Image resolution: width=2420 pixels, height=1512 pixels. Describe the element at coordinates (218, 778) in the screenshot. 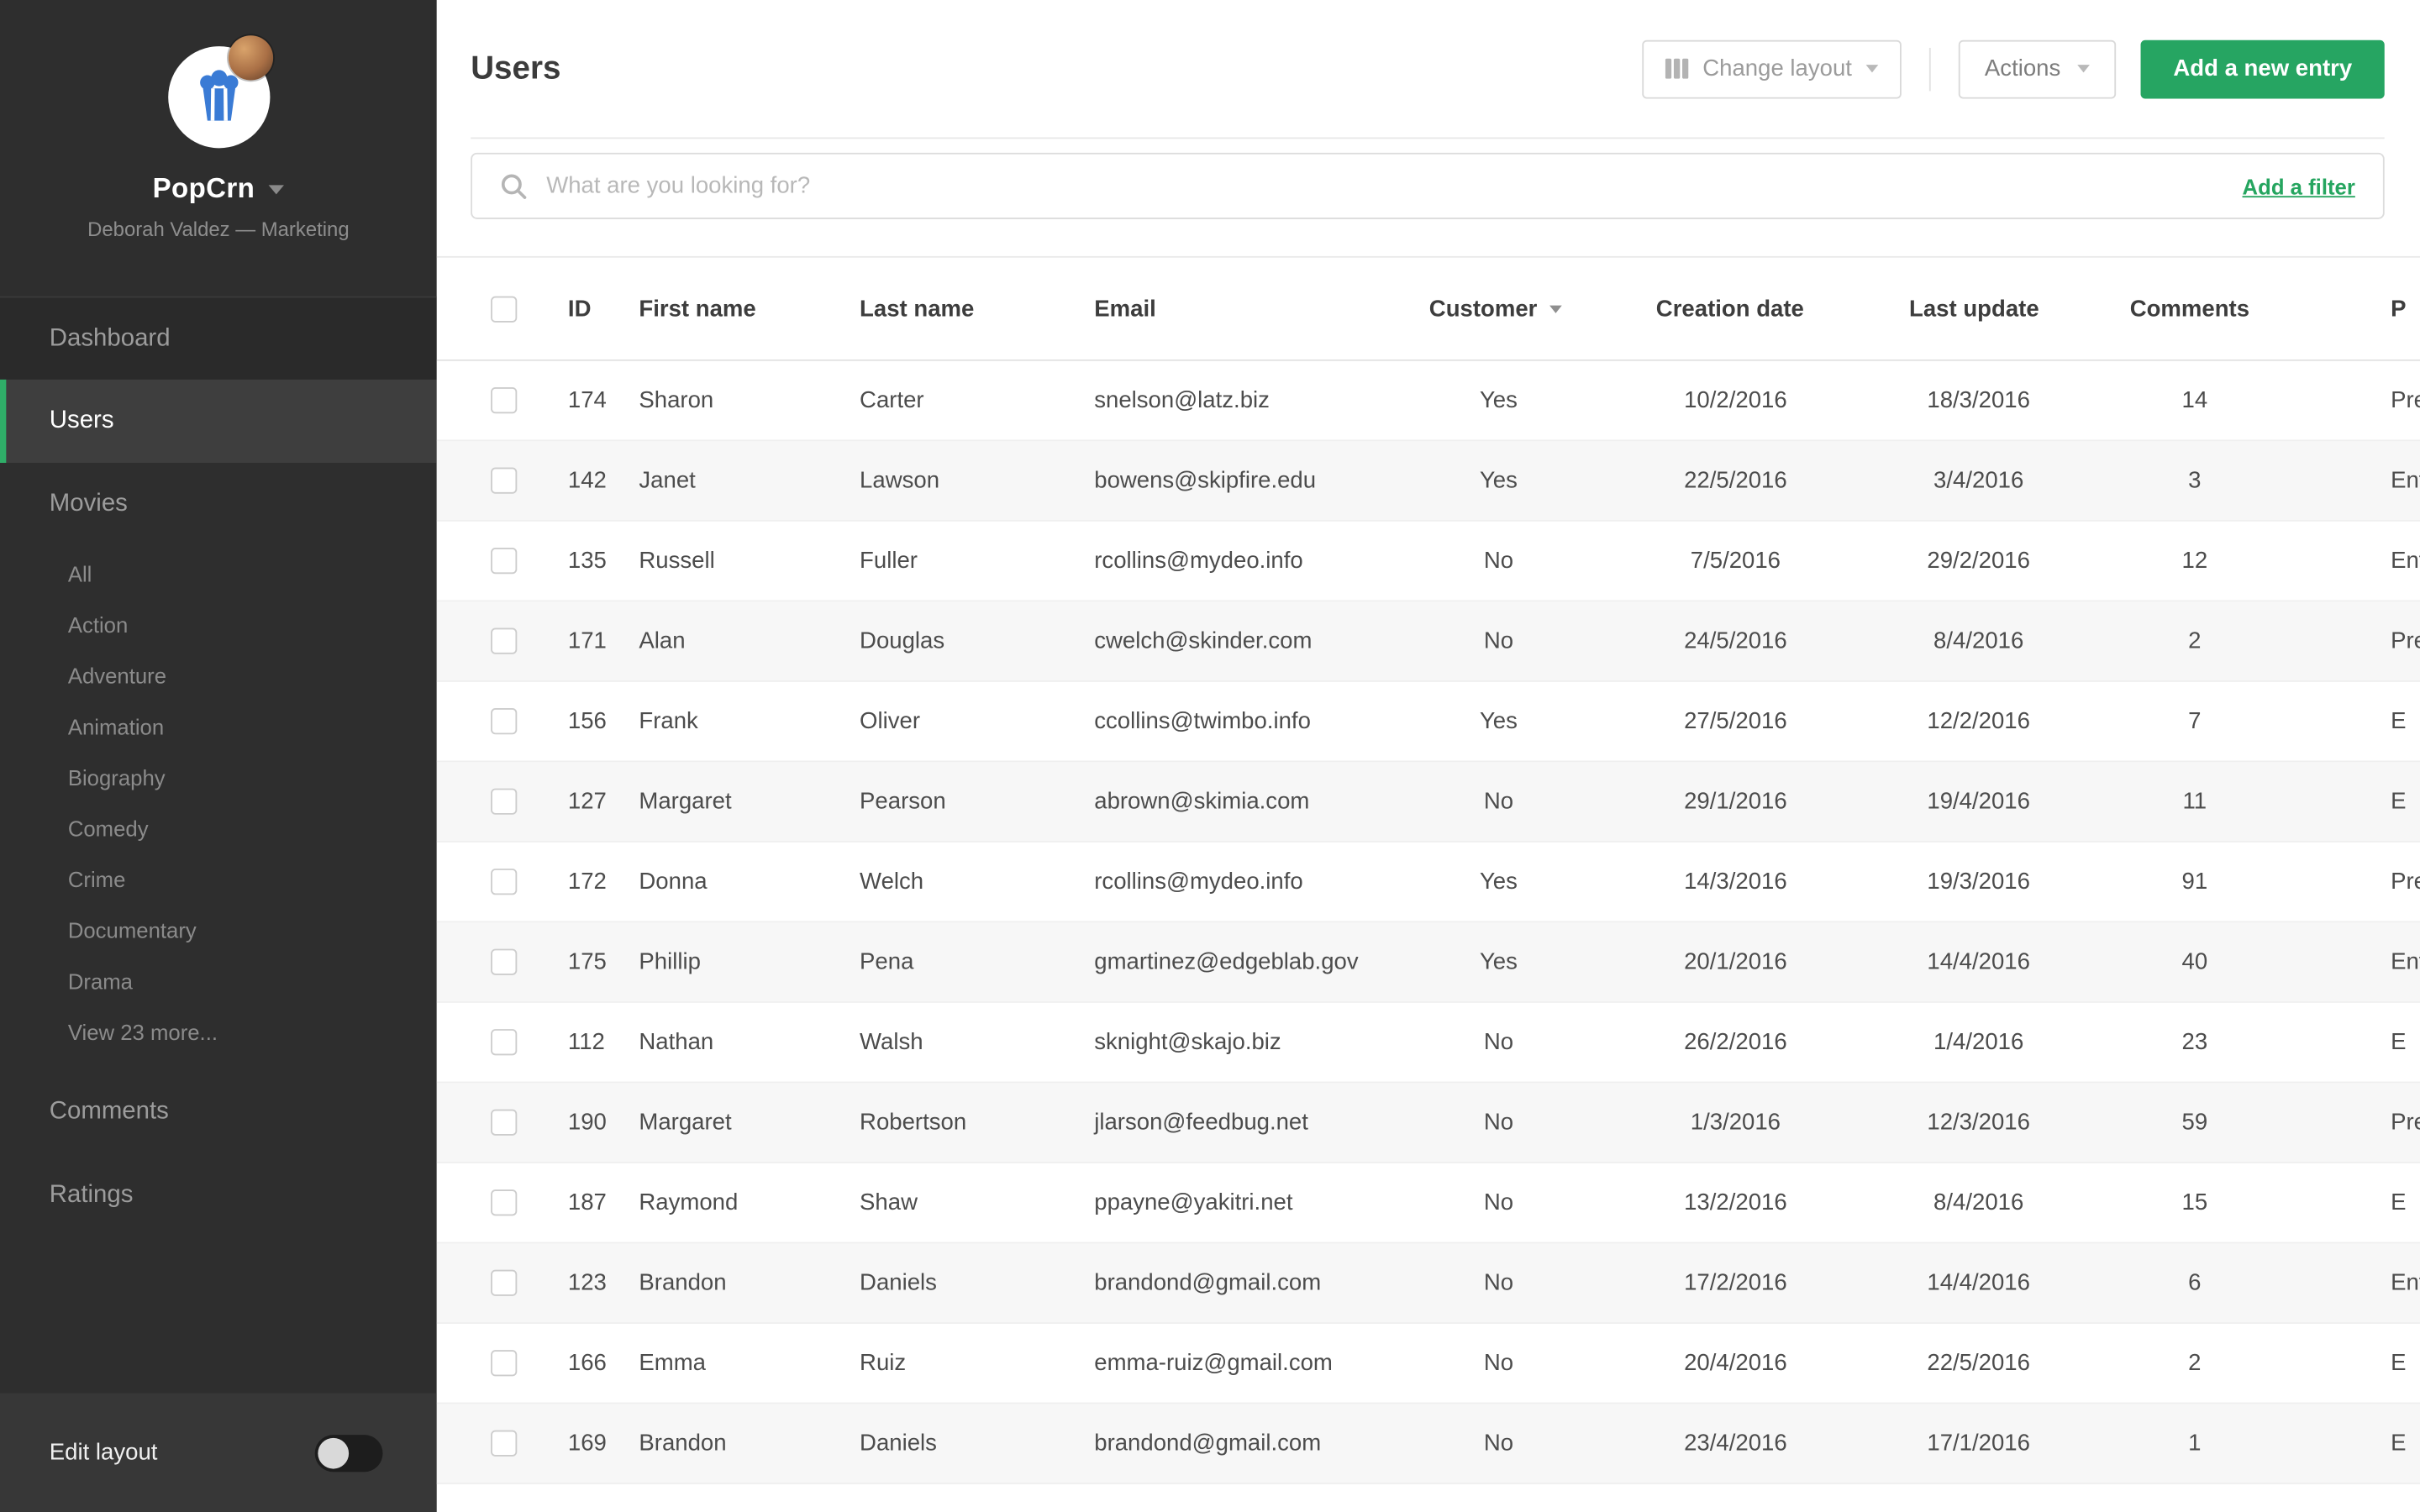

I see `sidebar-subitem-biography: Biography` at that location.